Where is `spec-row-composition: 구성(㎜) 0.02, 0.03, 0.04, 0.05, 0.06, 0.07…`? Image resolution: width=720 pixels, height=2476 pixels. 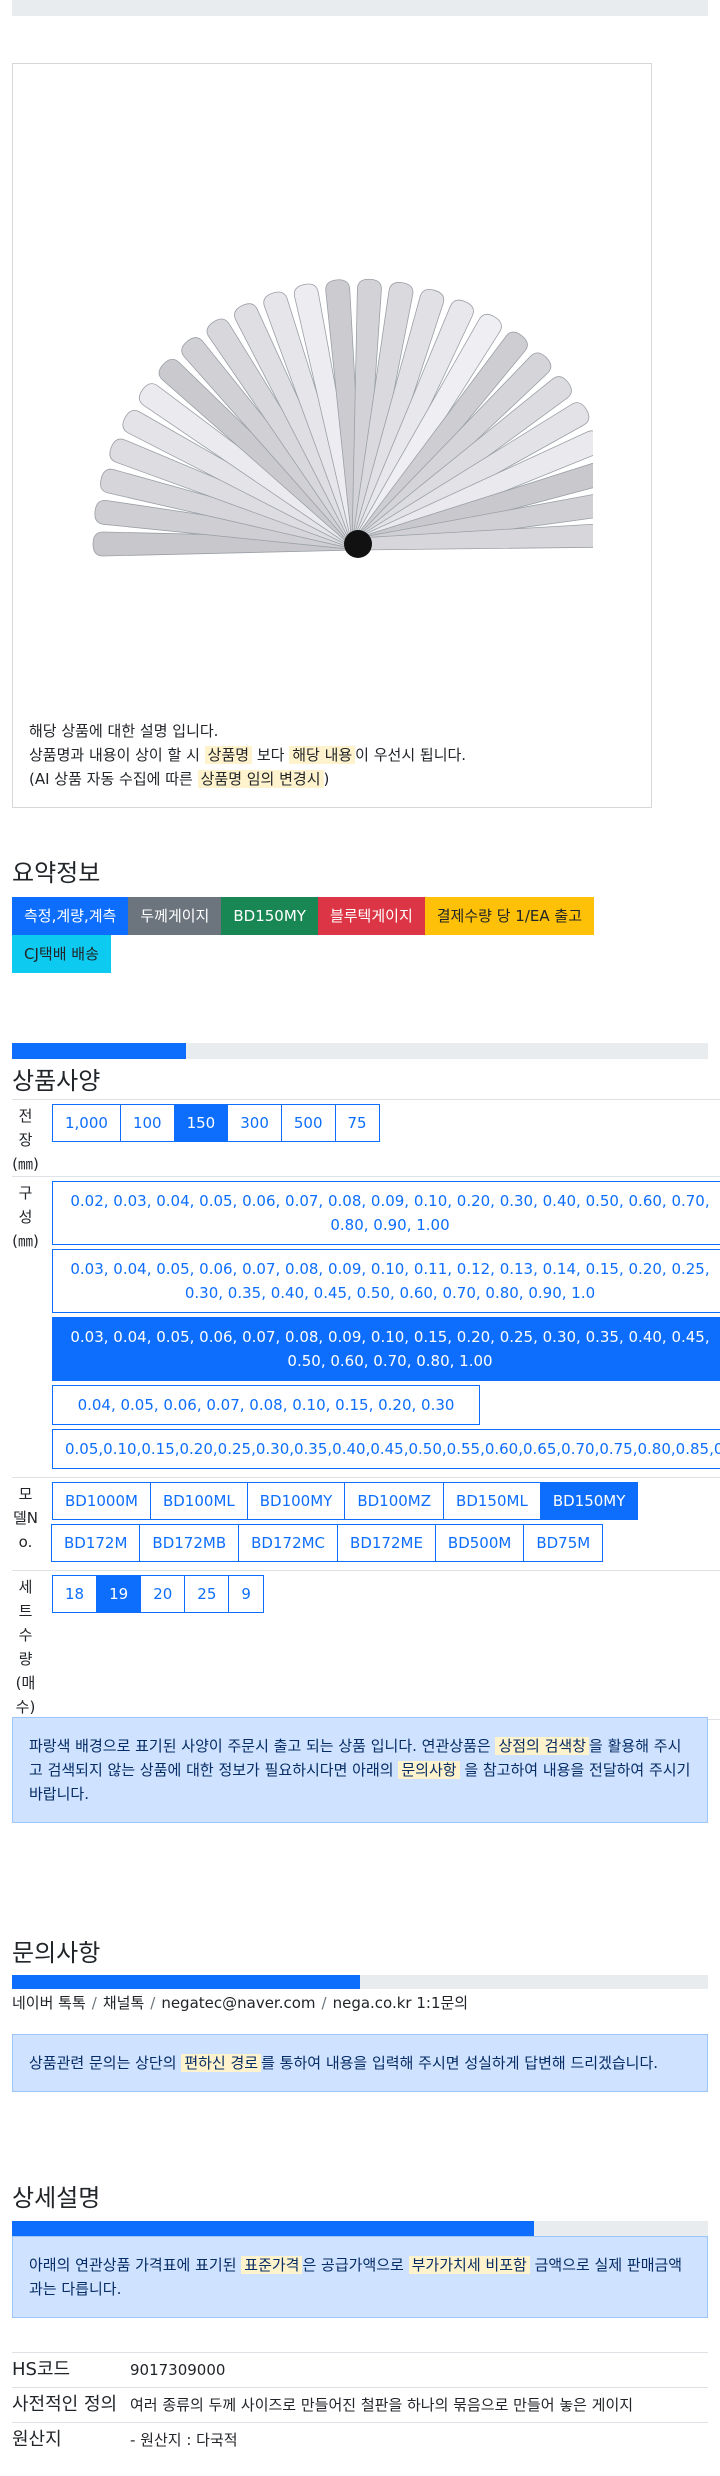 spec-row-composition: 구성(㎜) 0.02, 0.03, 0.04, 0.05, 0.06, 0.07… is located at coordinates (366, 1326).